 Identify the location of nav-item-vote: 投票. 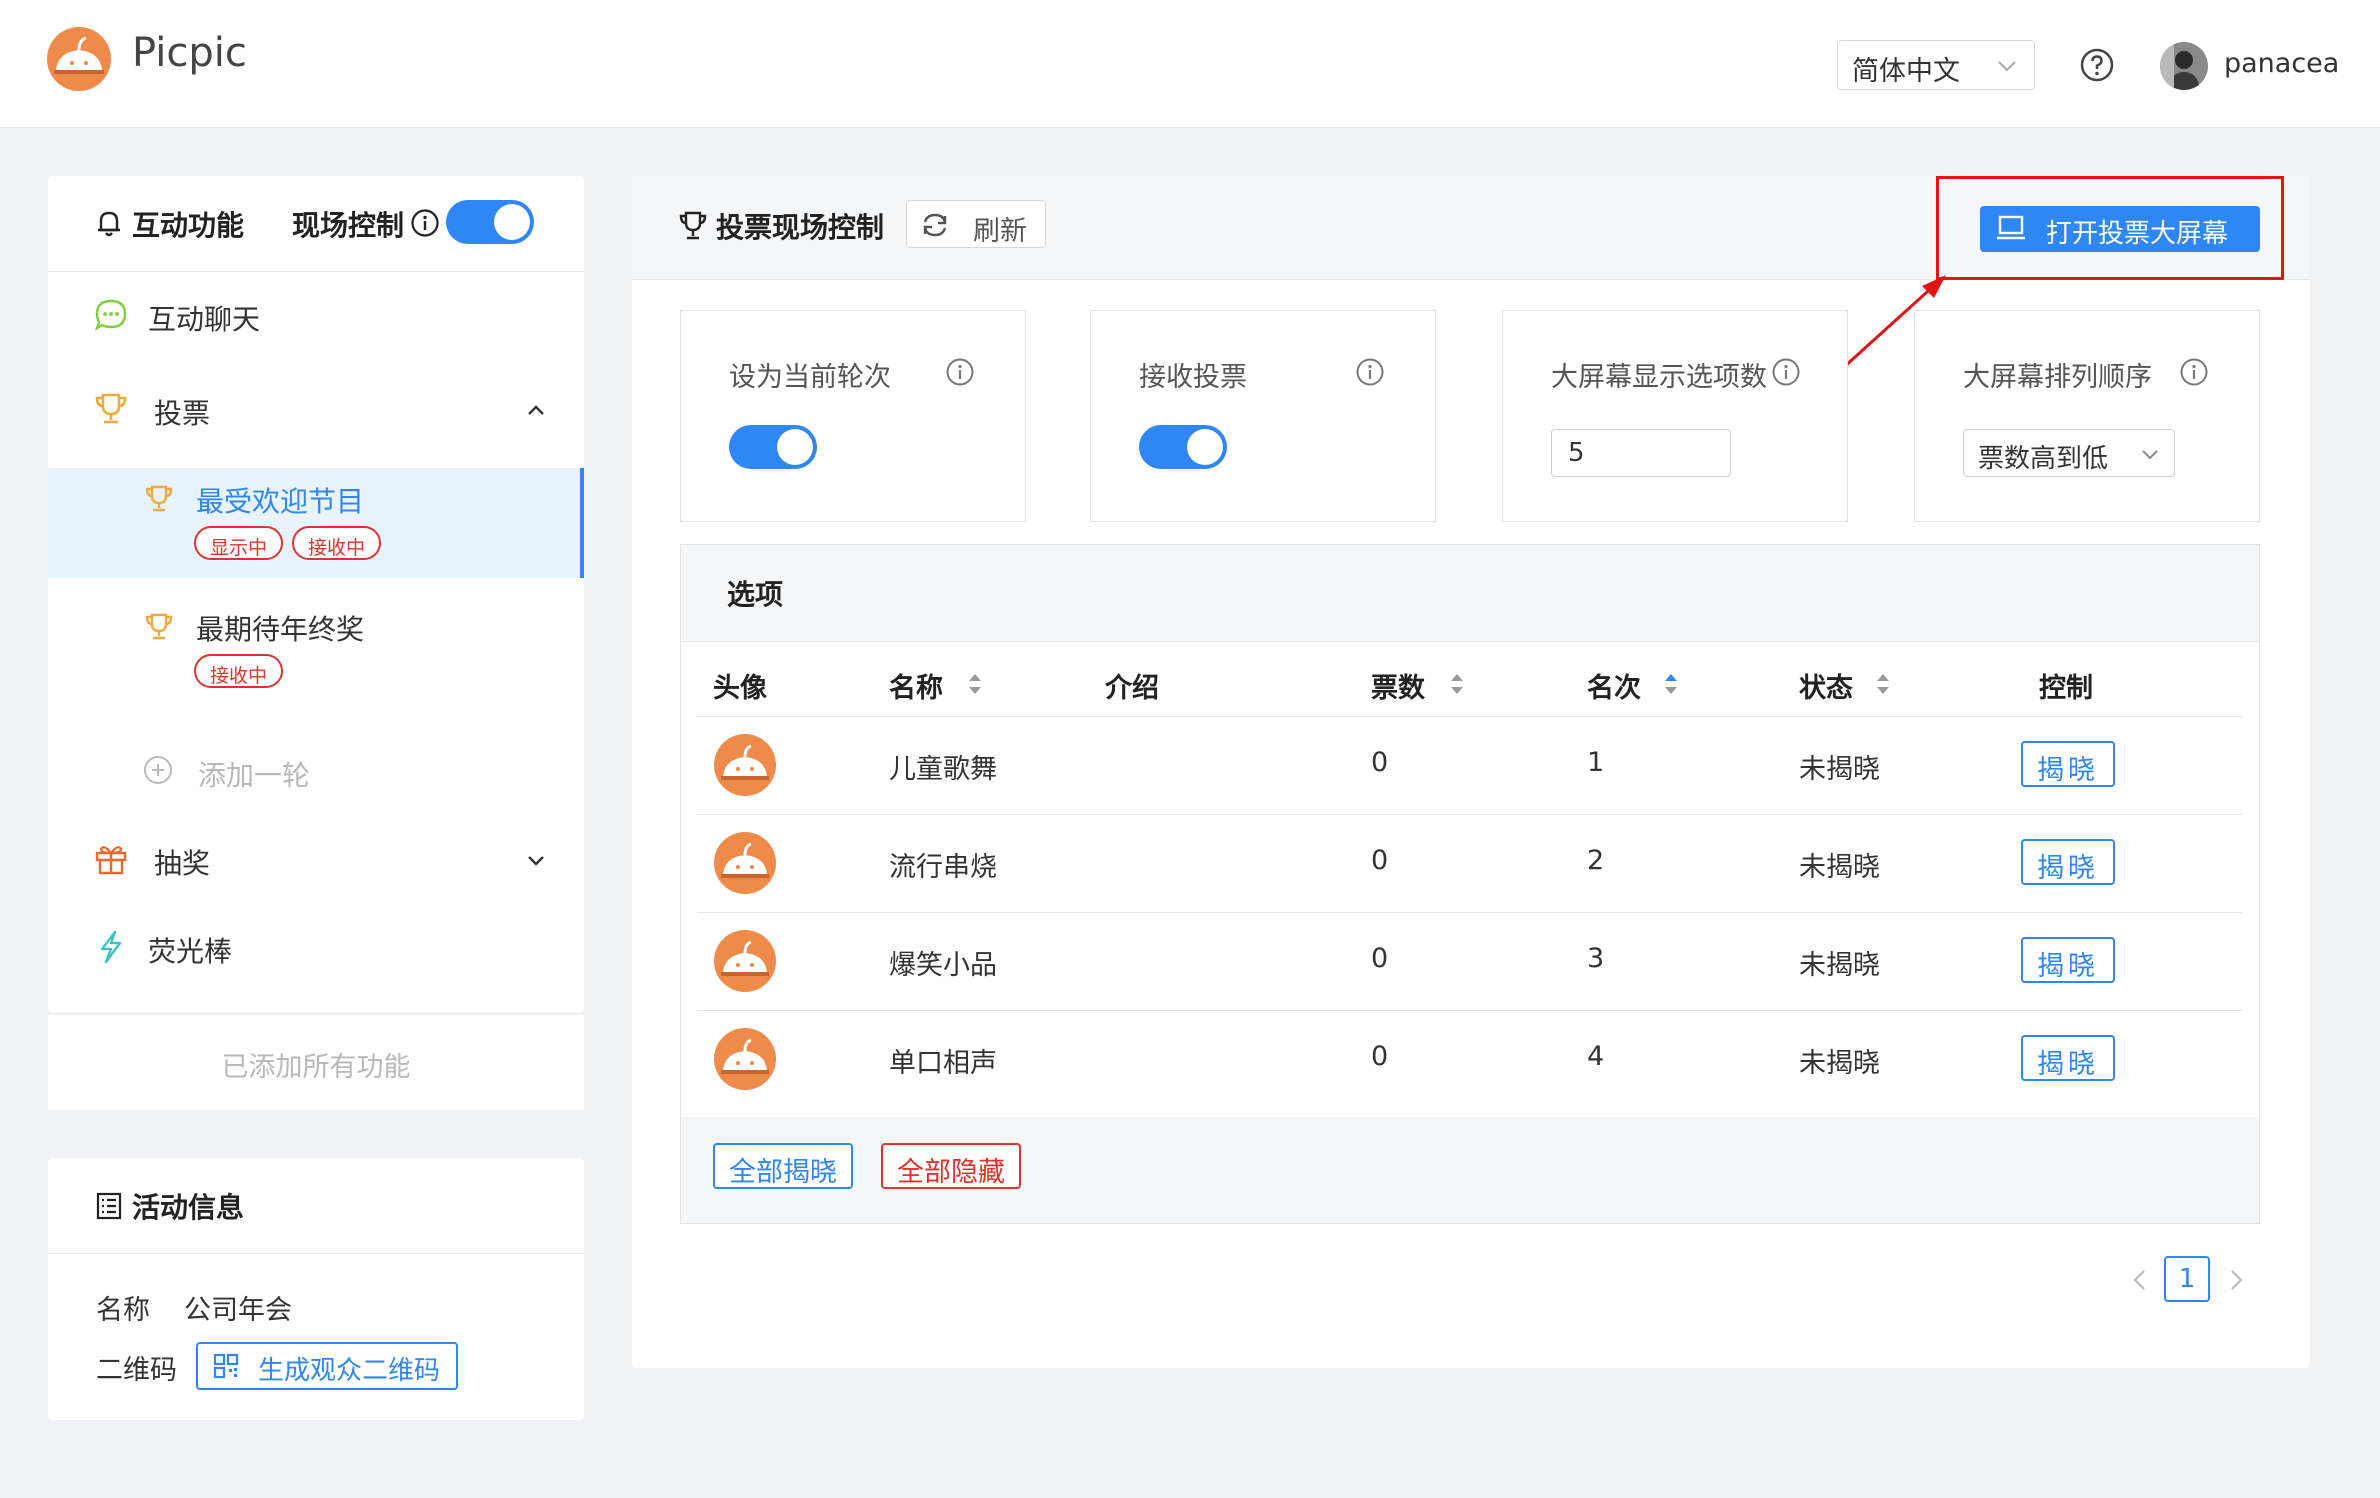
(316, 408).